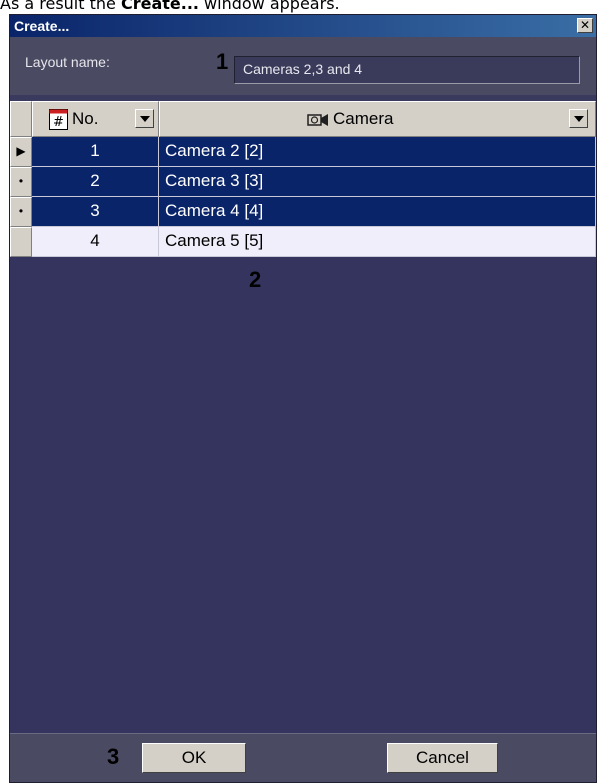  Describe the element at coordinates (377, 152) in the screenshot. I see `row-camera: Camera 2 [2]` at that location.